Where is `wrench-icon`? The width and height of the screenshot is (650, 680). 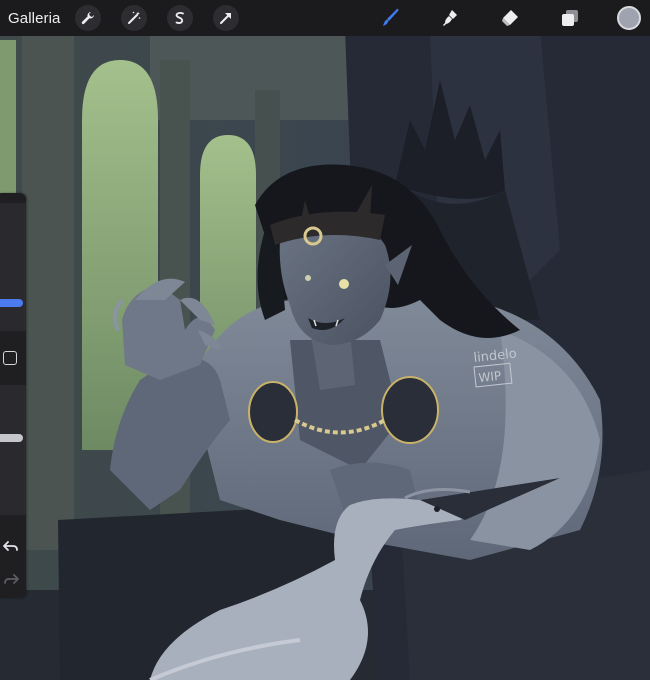
wrench-icon is located at coordinates (87, 18).